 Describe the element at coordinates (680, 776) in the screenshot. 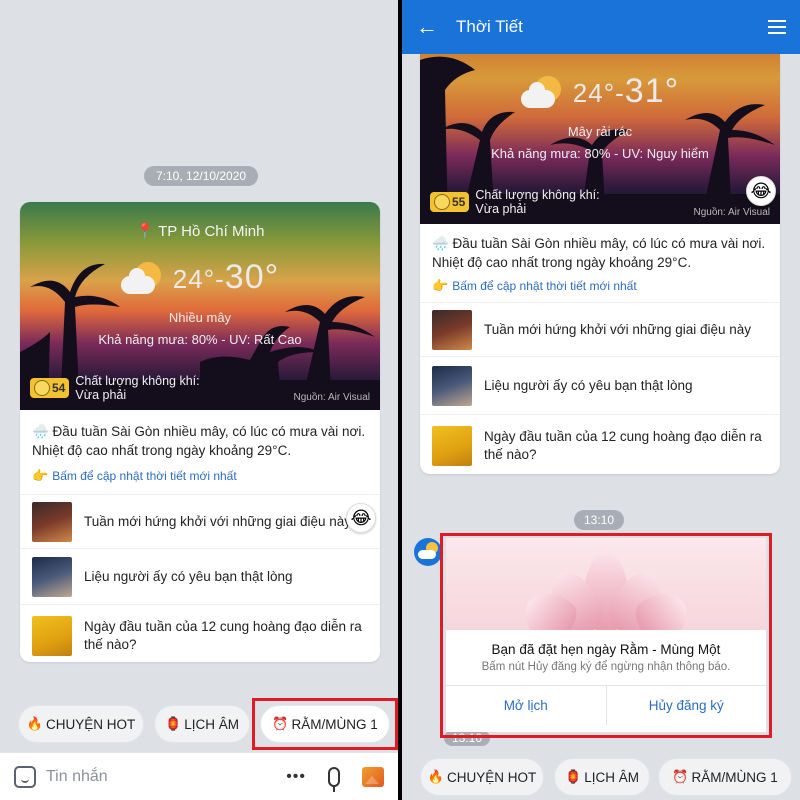

I see `alarm-clock-icon: ⏰` at that location.